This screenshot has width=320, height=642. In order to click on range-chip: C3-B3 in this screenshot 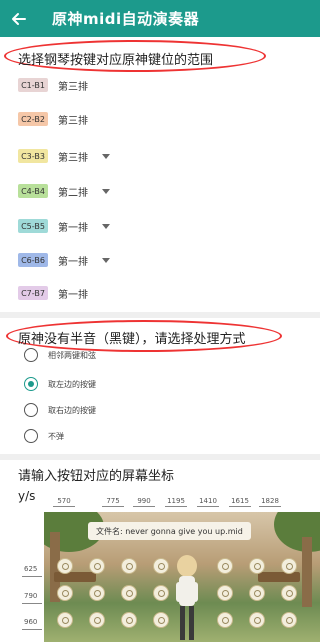, I will do `click(33, 156)`.